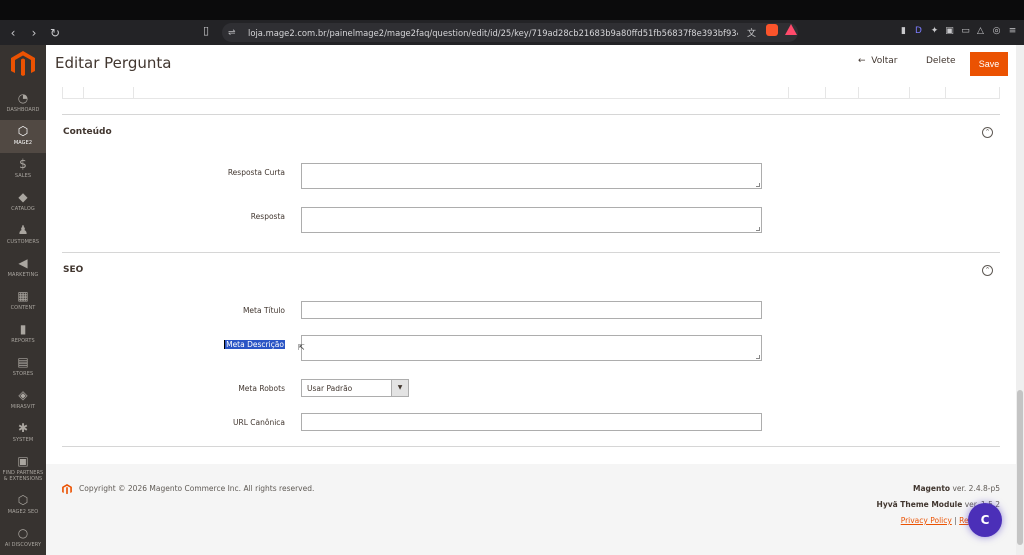 Image resolution: width=1024 pixels, height=555 pixels. What do you see at coordinates (254, 344) in the screenshot?
I see `selected-text: Meta Descrição` at bounding box center [254, 344].